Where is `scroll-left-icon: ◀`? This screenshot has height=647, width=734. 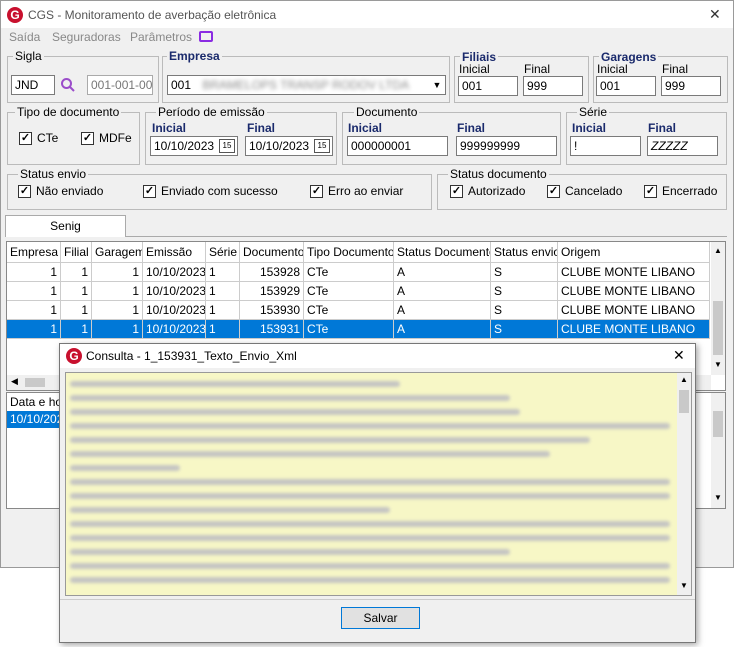
scroll-left-icon: ◀ is located at coordinates (14, 381).